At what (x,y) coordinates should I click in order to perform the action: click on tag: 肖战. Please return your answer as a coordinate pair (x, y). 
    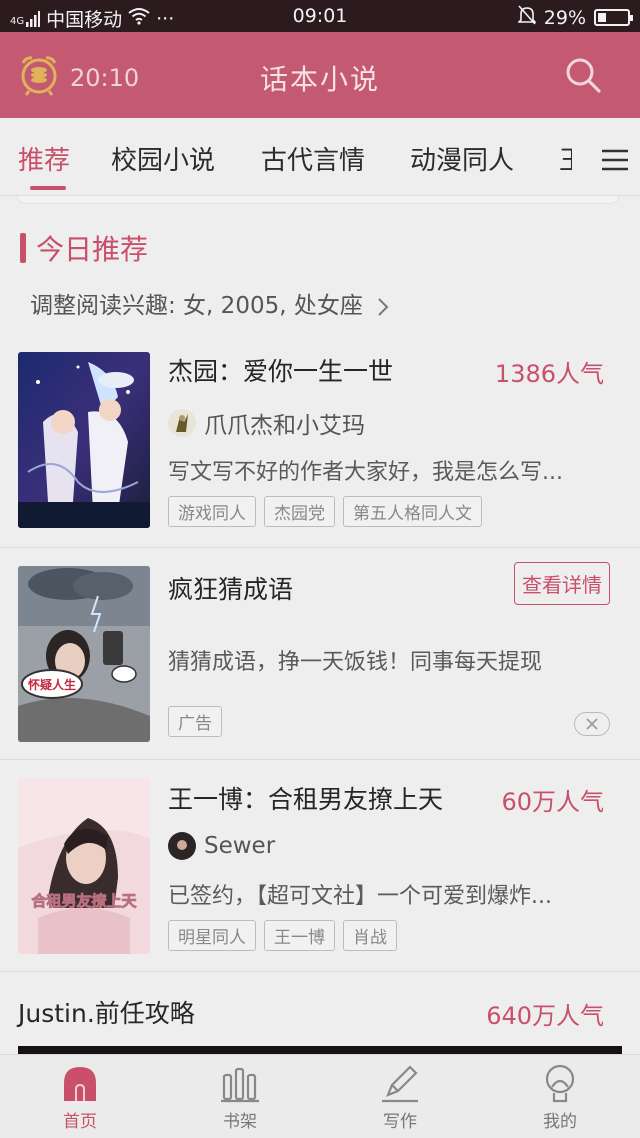
    Looking at the image, I should click on (370, 935).